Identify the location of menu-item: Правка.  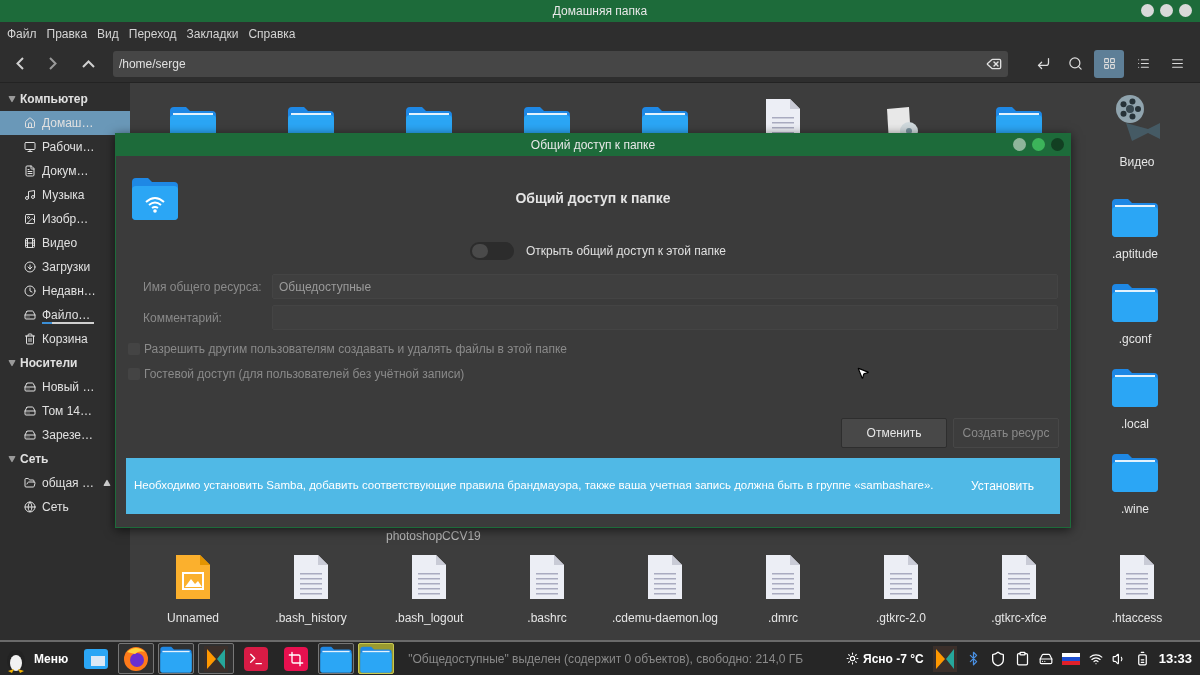
(67, 33).